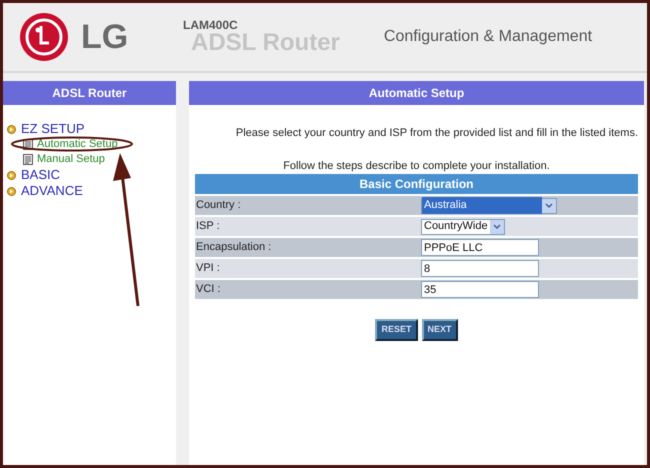  What do you see at coordinates (482, 205) in the screenshot?
I see `dropdown-value: Australia` at bounding box center [482, 205].